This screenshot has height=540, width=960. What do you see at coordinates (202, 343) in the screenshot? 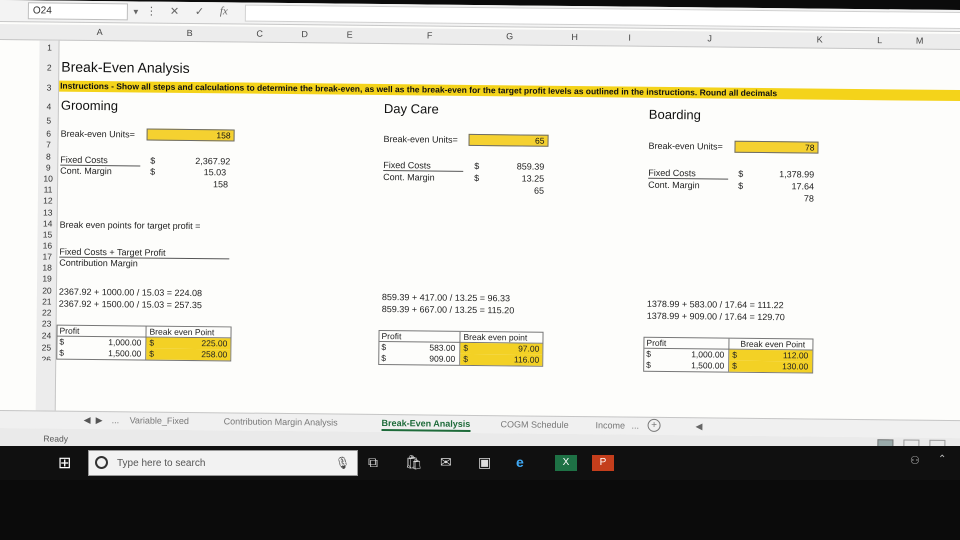
I see `grooming-bep-1: 225.00` at bounding box center [202, 343].